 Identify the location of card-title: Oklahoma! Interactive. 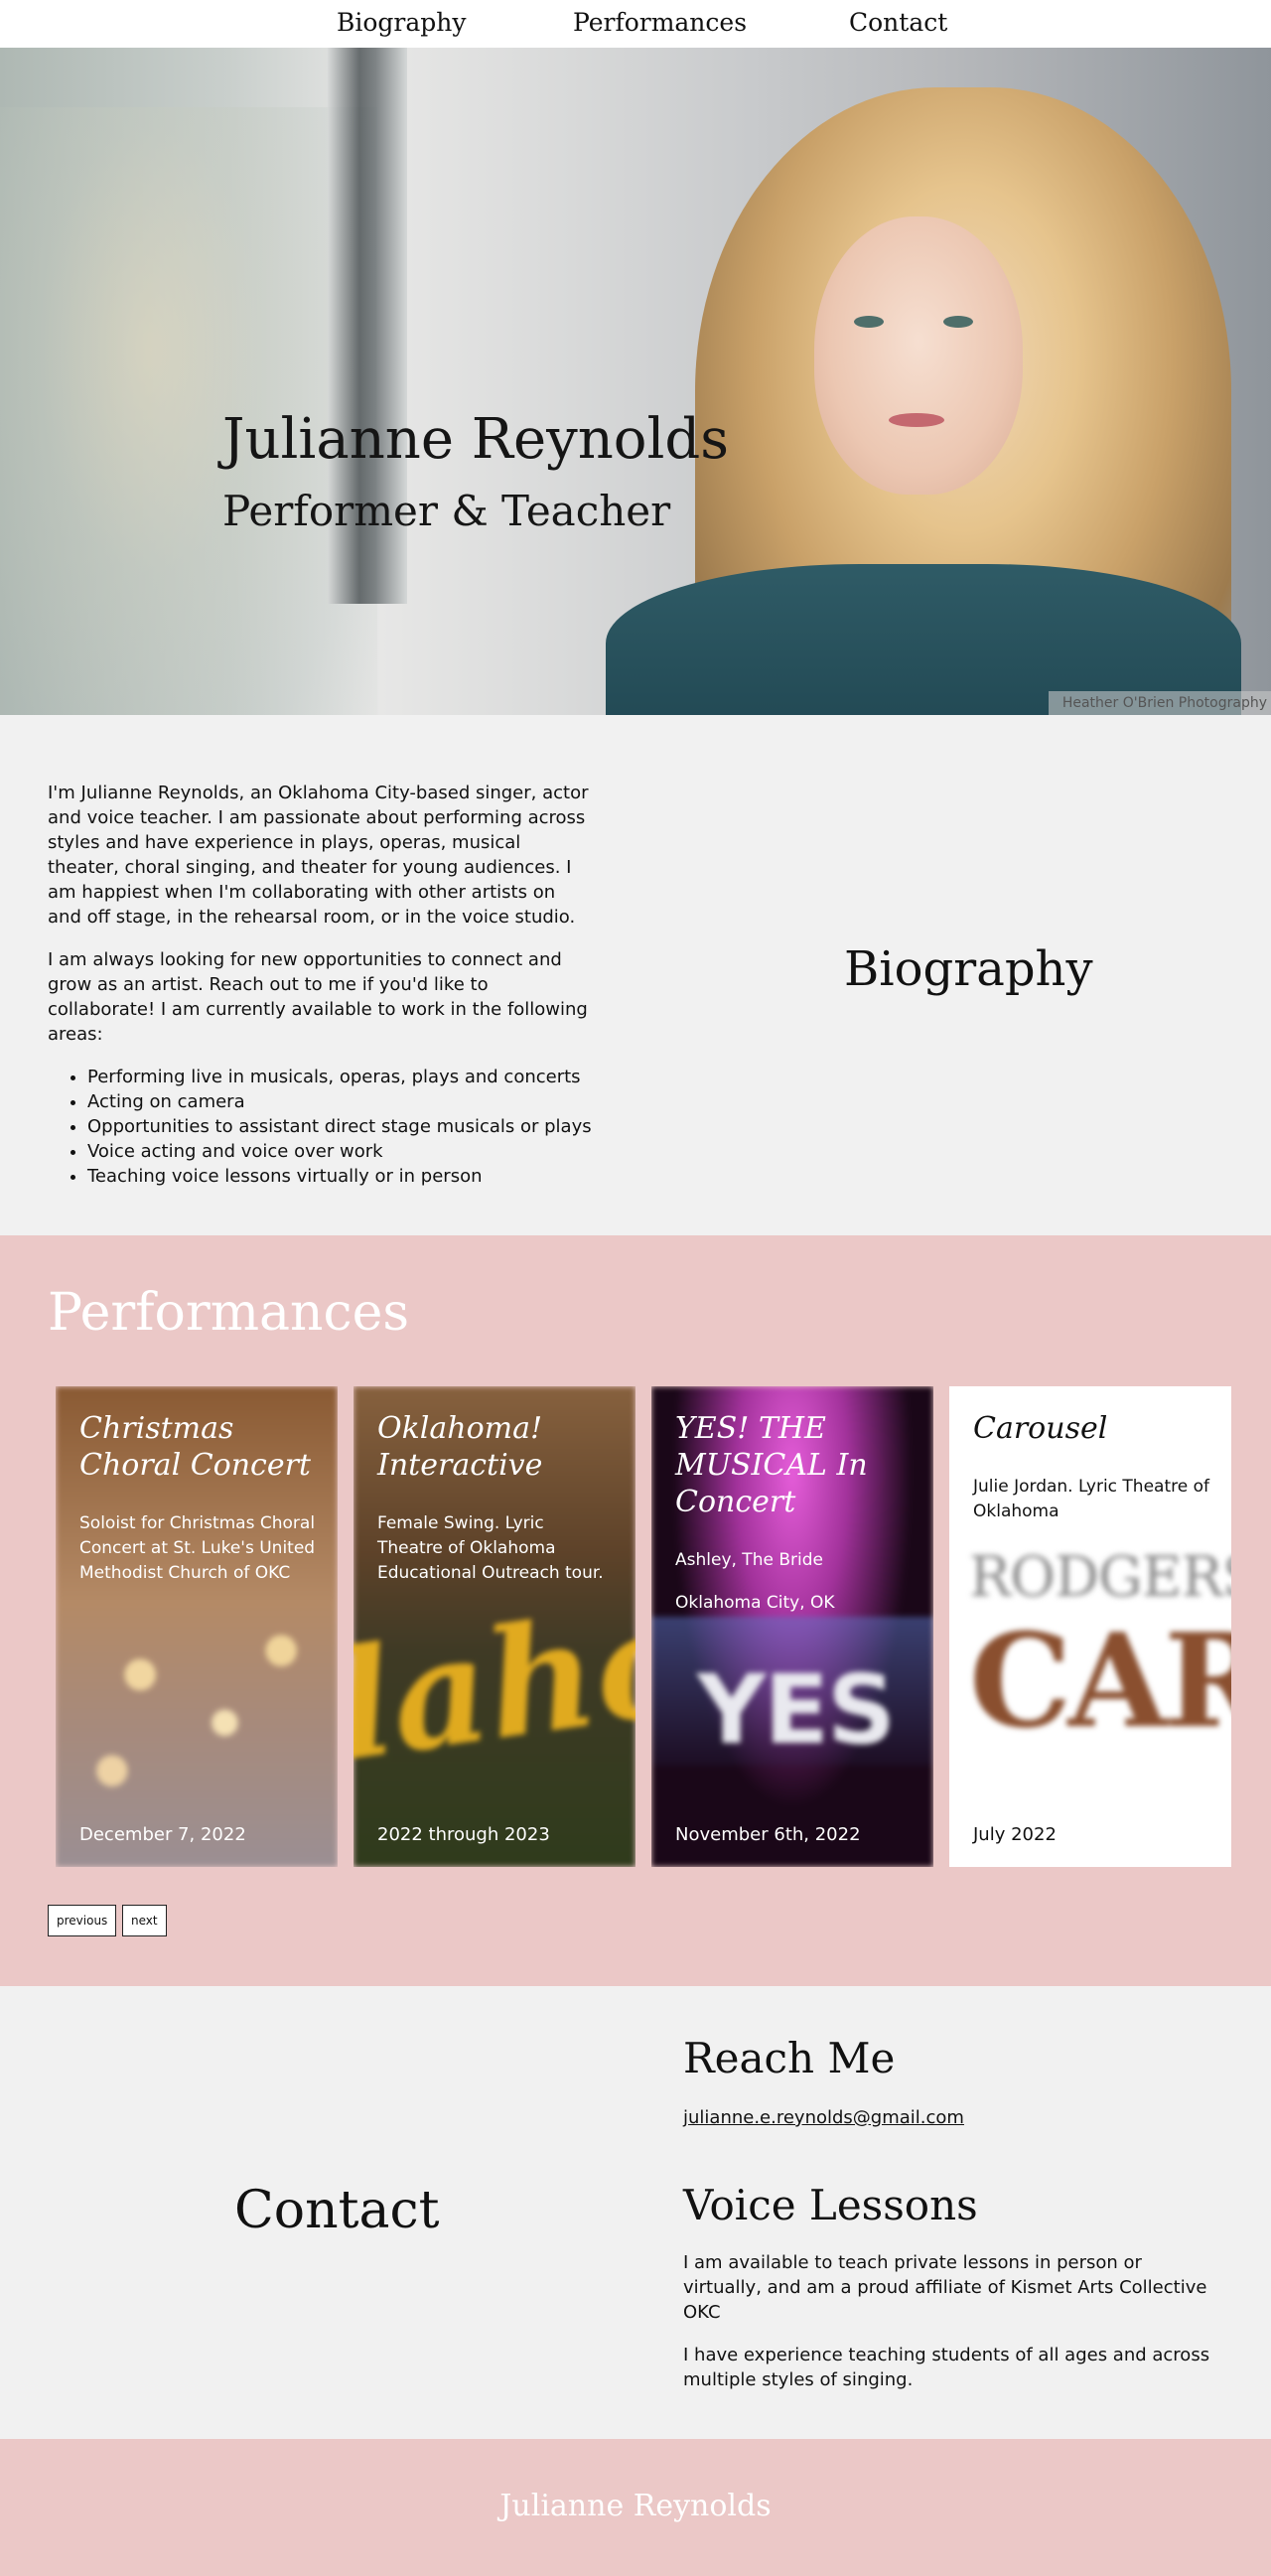
(460, 1447).